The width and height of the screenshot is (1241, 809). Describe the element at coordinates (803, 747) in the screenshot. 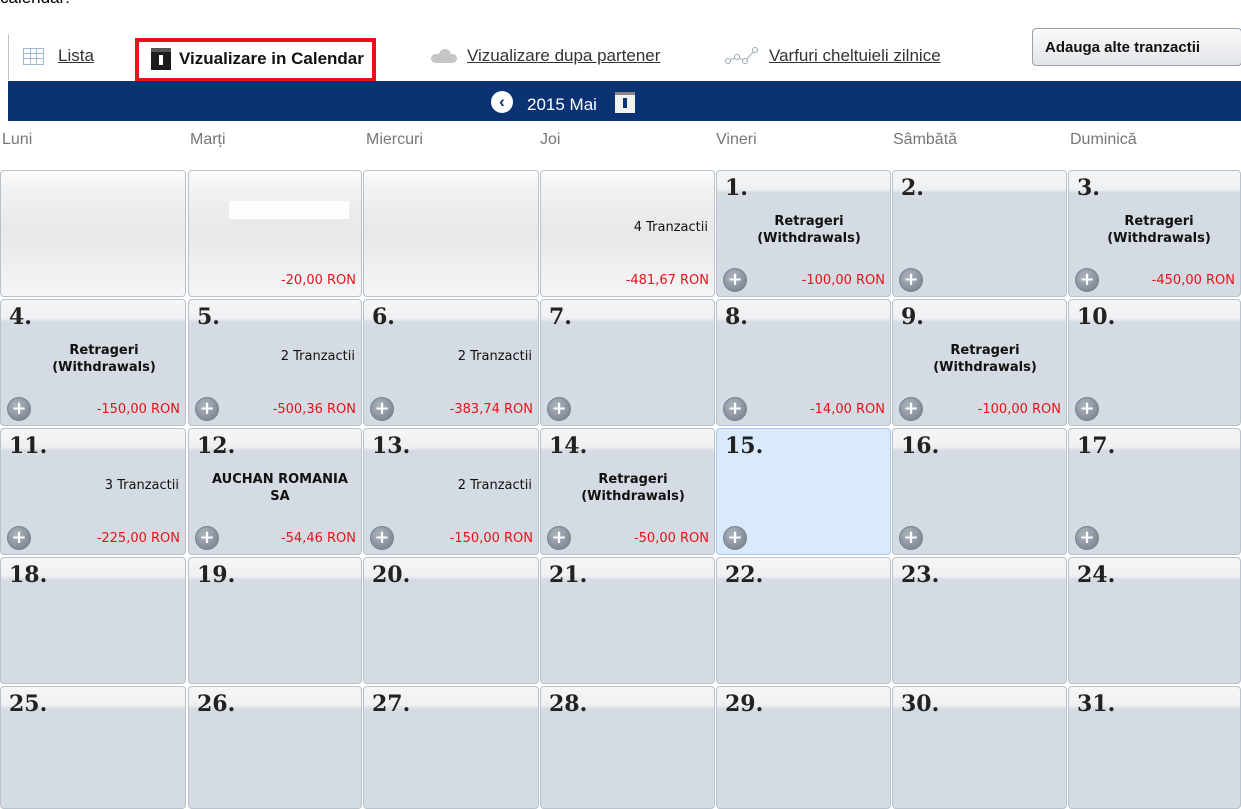

I see `calendar-day-cell: 29.` at that location.